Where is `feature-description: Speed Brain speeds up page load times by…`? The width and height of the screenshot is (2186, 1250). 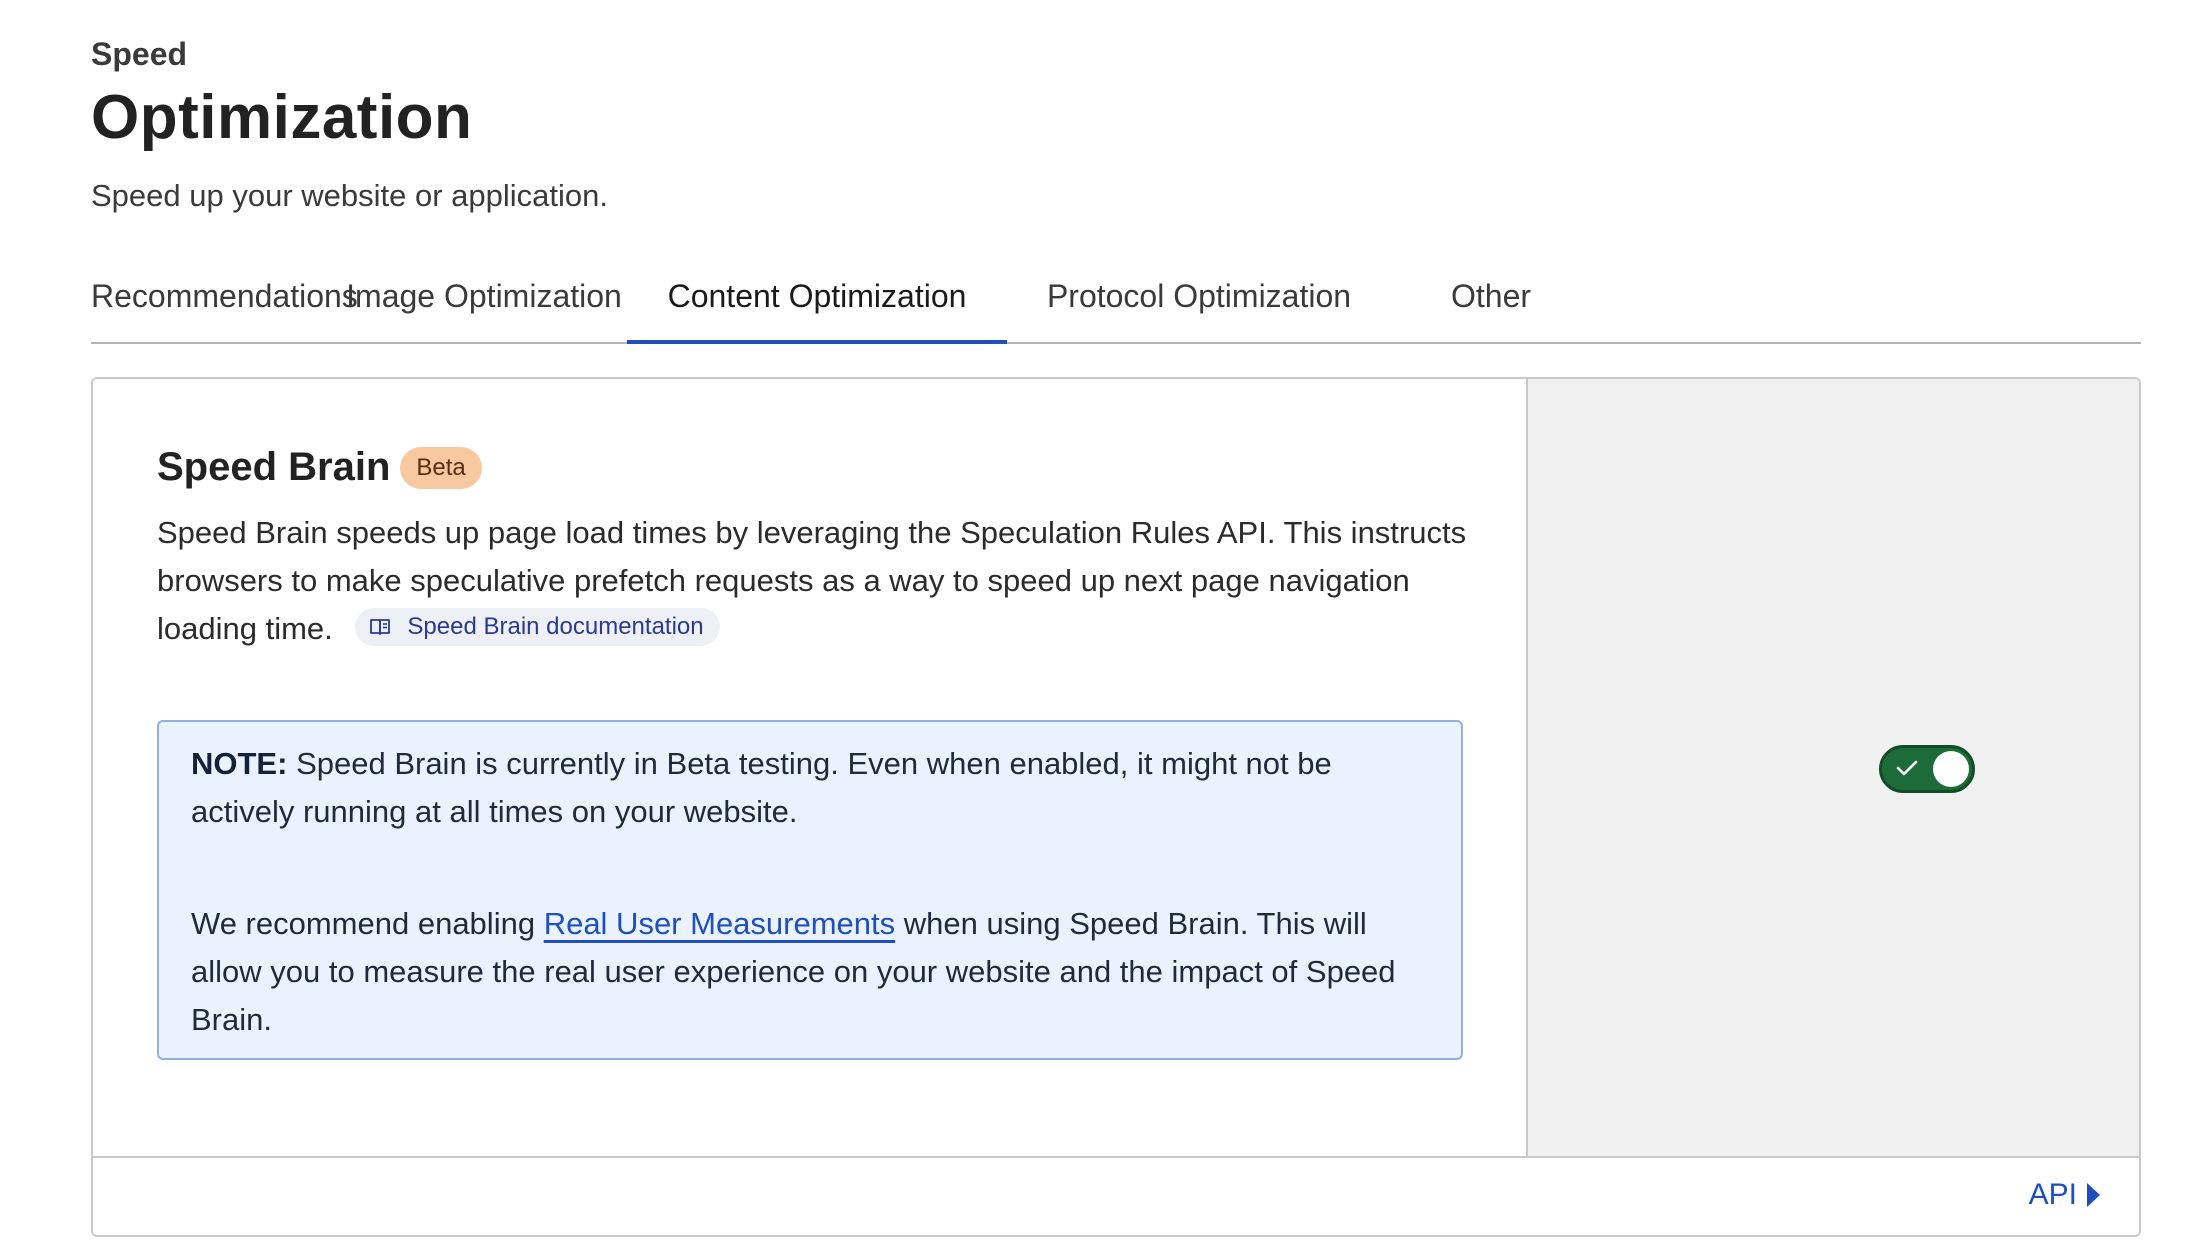 feature-description: Speed Brain speeds up page load times by… is located at coordinates (817, 581).